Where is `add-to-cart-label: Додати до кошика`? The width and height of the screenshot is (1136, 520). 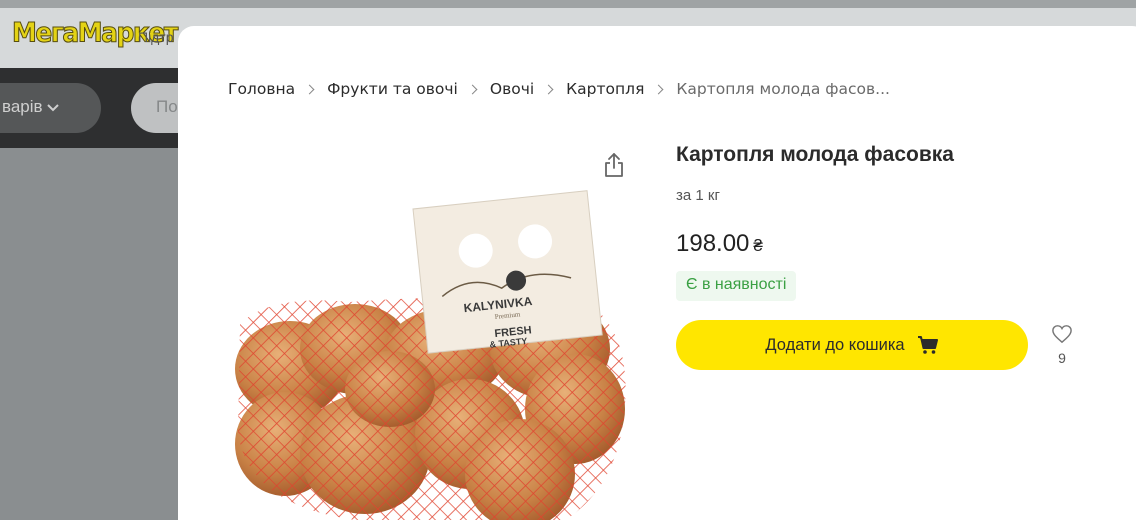
add-to-cart-label: Додати до кошика is located at coordinates (835, 344).